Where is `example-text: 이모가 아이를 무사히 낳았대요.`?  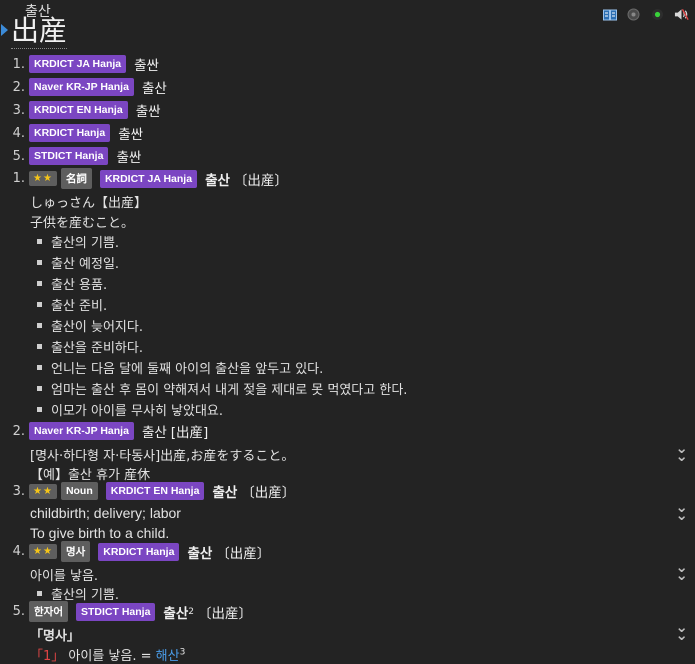 example-text: 이모가 아이를 무사히 낳았대요. is located at coordinates (137, 411).